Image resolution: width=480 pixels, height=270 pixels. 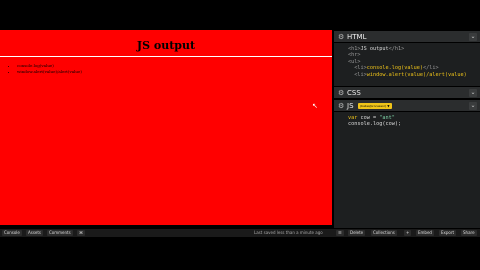 I want to click on code-line: console.log(cow);, so click(x=375, y=124).